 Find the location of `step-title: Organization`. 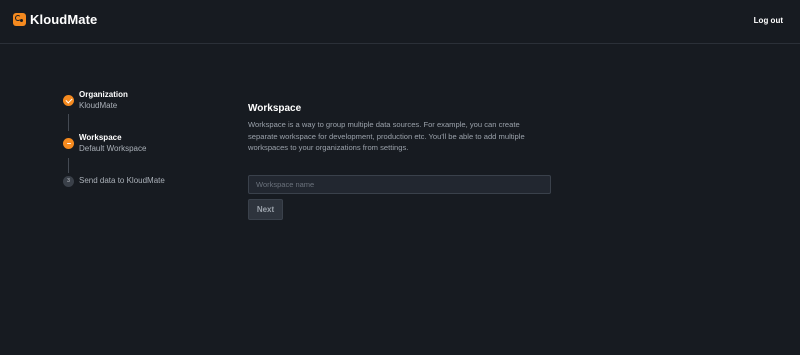

step-title: Organization is located at coordinates (103, 94).